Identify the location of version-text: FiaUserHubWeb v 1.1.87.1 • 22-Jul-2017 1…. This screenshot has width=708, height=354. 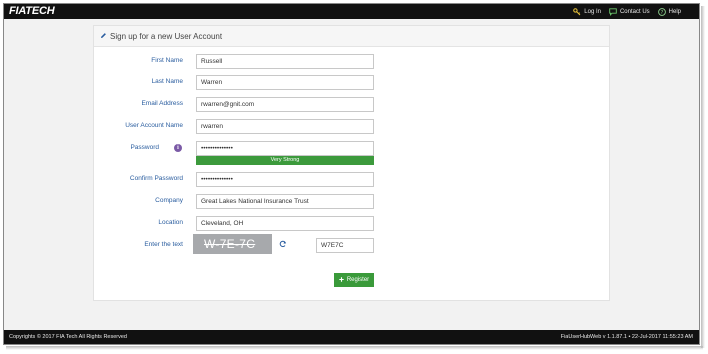
(626, 337).